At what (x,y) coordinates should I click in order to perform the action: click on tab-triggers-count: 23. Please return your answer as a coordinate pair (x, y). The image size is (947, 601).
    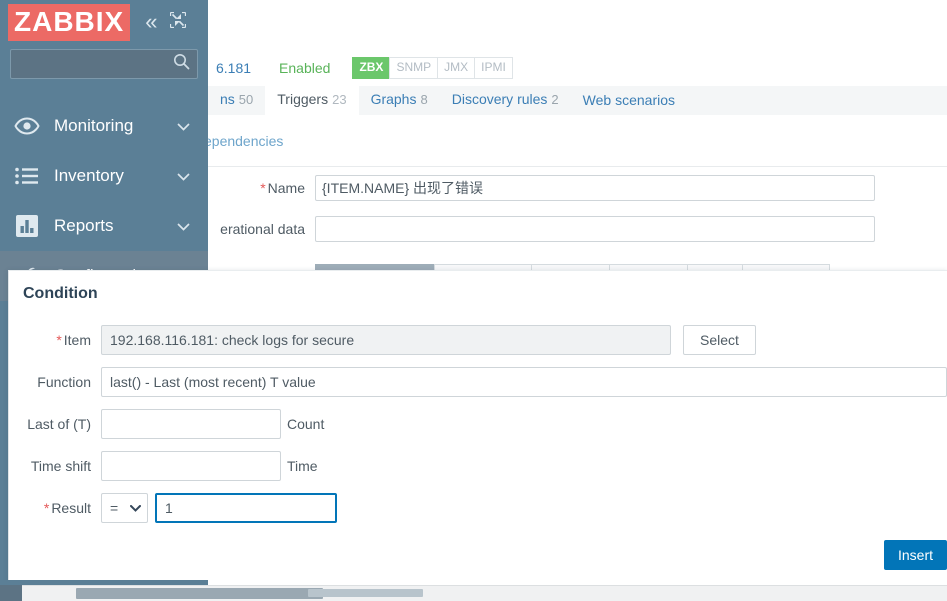
    Looking at the image, I should click on (339, 100).